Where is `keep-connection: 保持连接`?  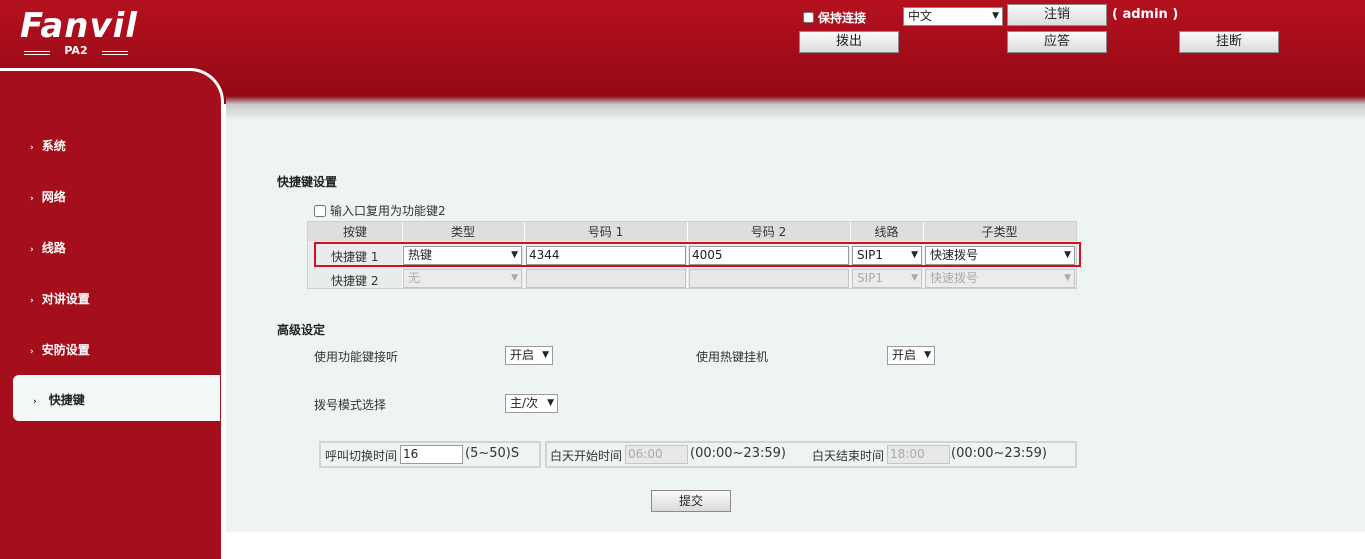
keep-connection: 保持连接 is located at coordinates (834, 17).